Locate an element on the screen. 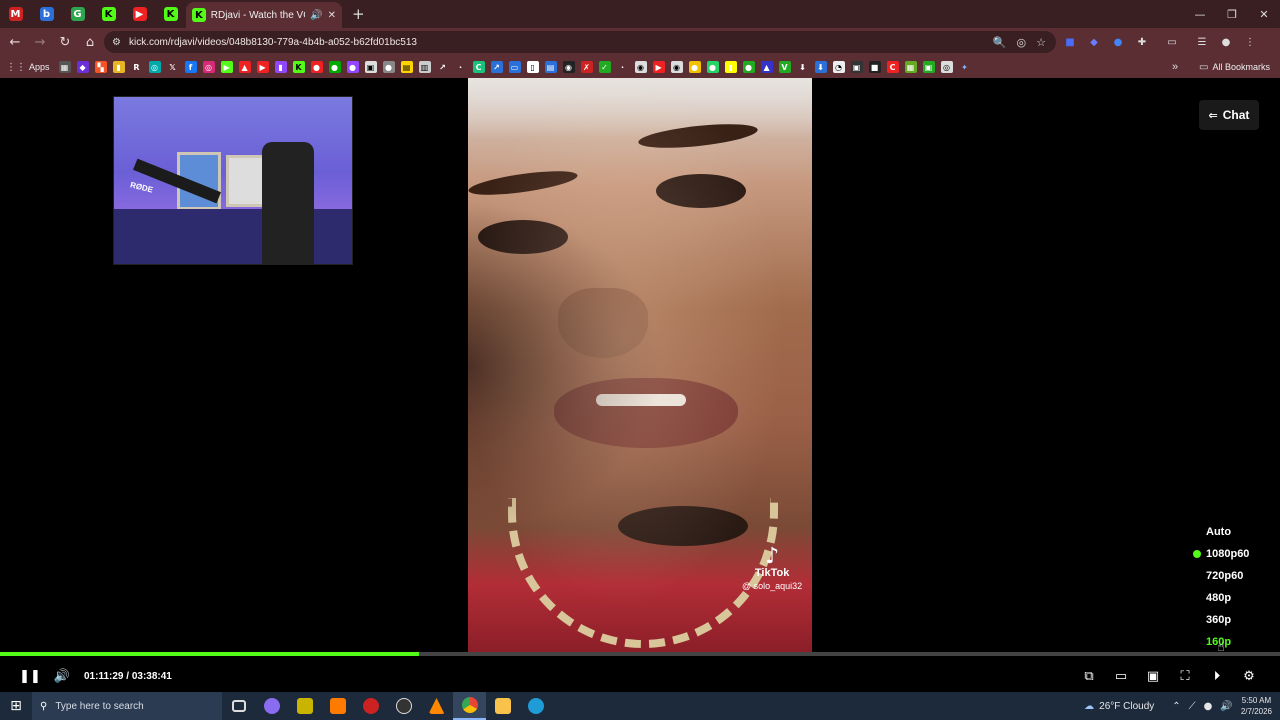 Image resolution: width=1280 pixels, height=720 pixels. x-icon: 𝕏 is located at coordinates (173, 67).